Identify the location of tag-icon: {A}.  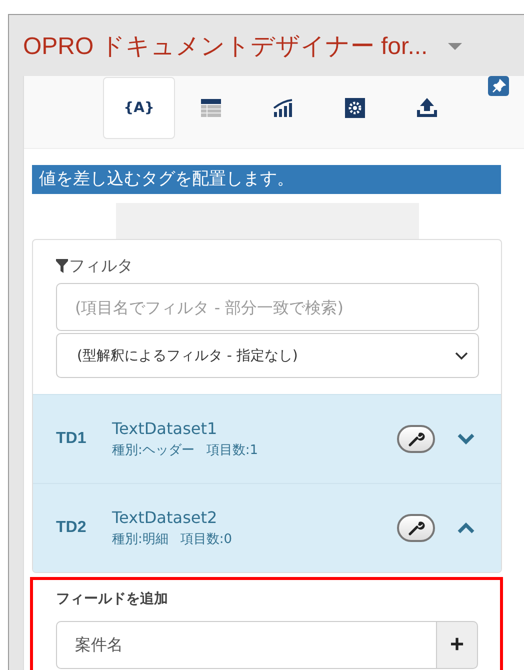
(139, 108).